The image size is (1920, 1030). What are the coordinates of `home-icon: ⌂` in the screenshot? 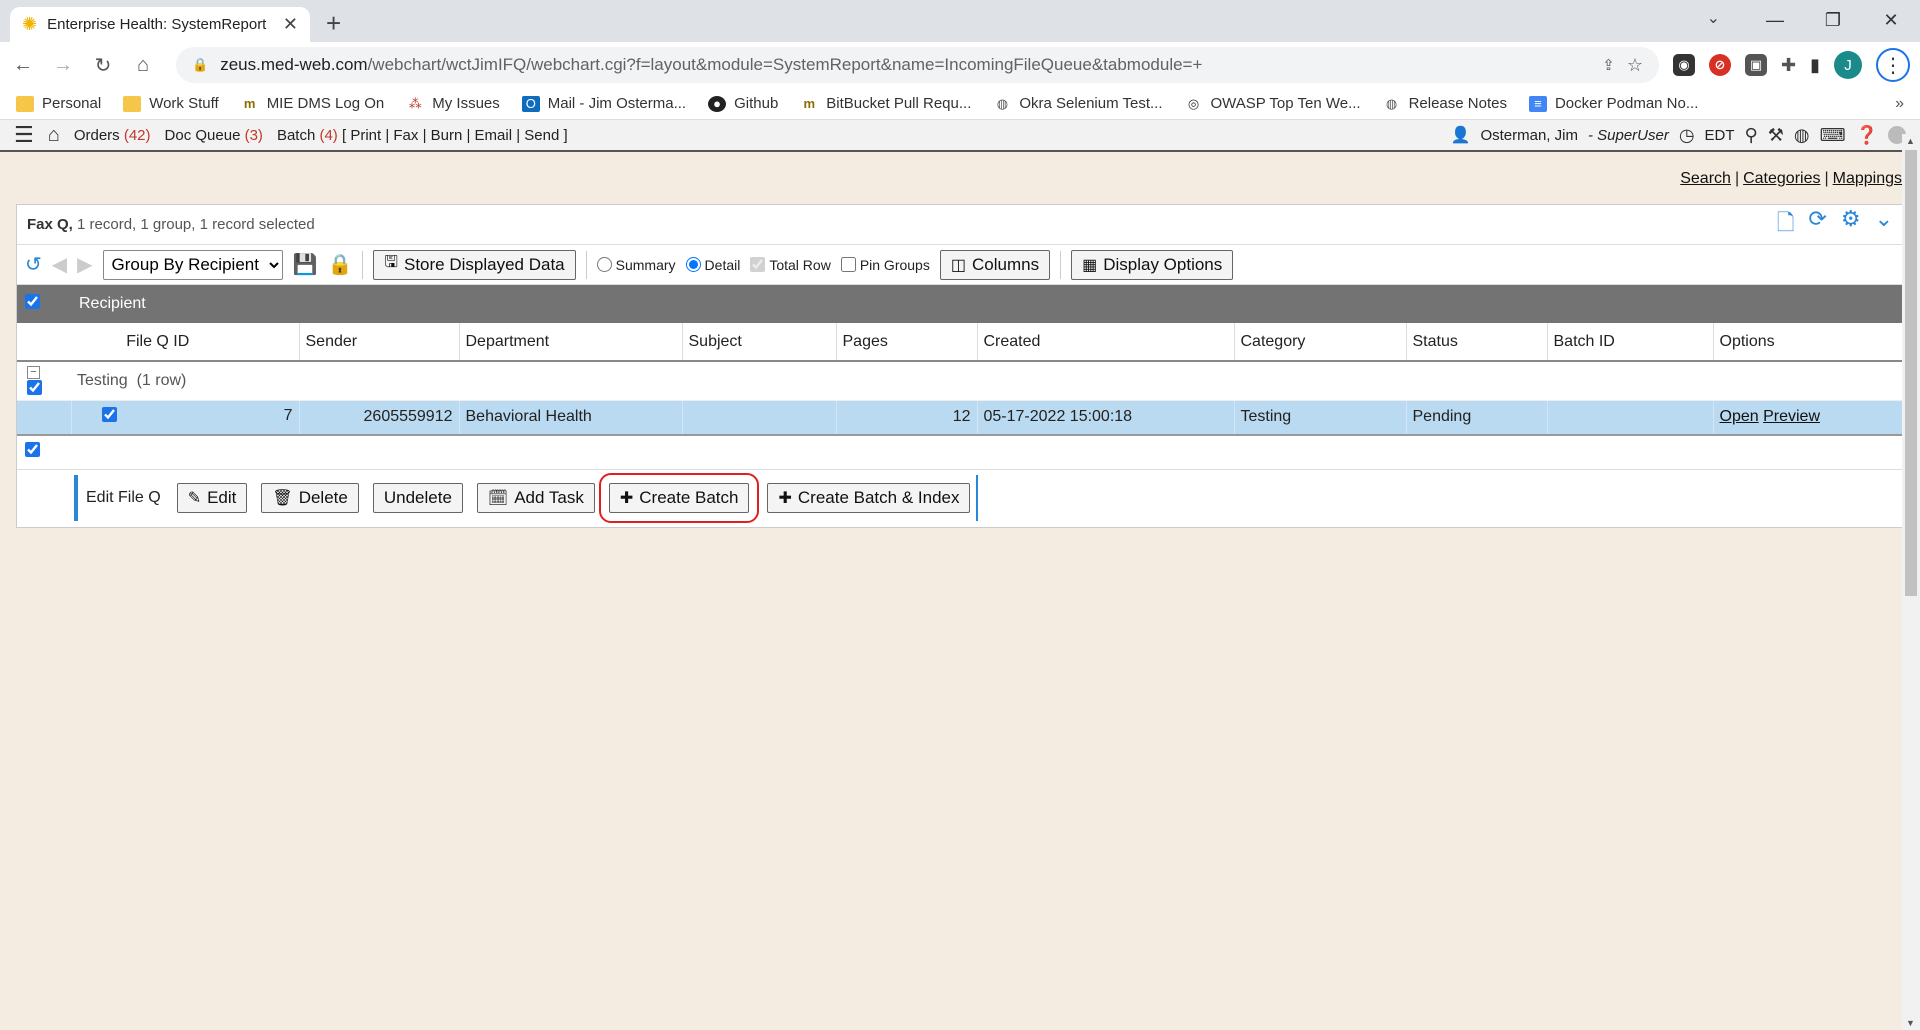 It's located at (143, 65).